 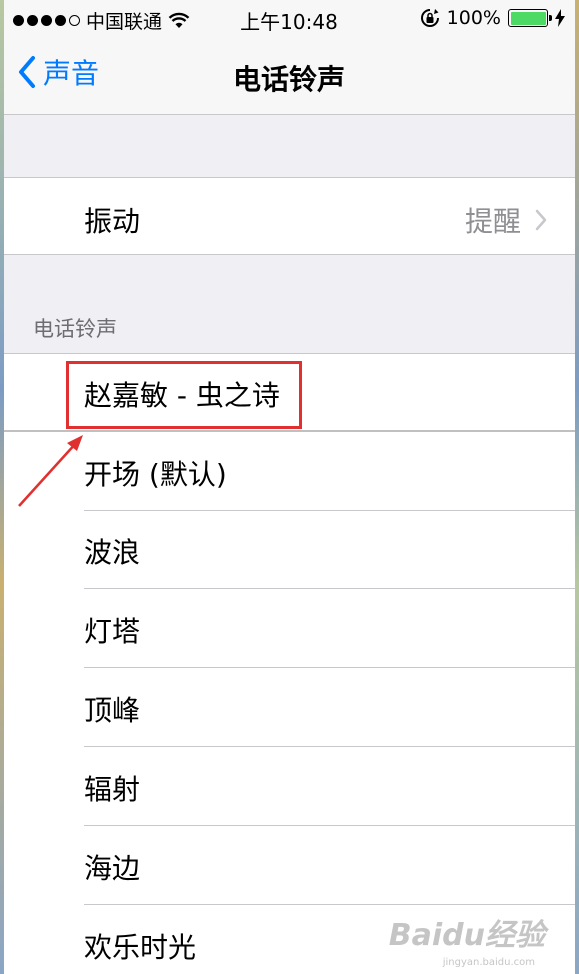 What do you see at coordinates (466, 935) in the screenshot?
I see `baidu-watermark: Baidu经验` at bounding box center [466, 935].